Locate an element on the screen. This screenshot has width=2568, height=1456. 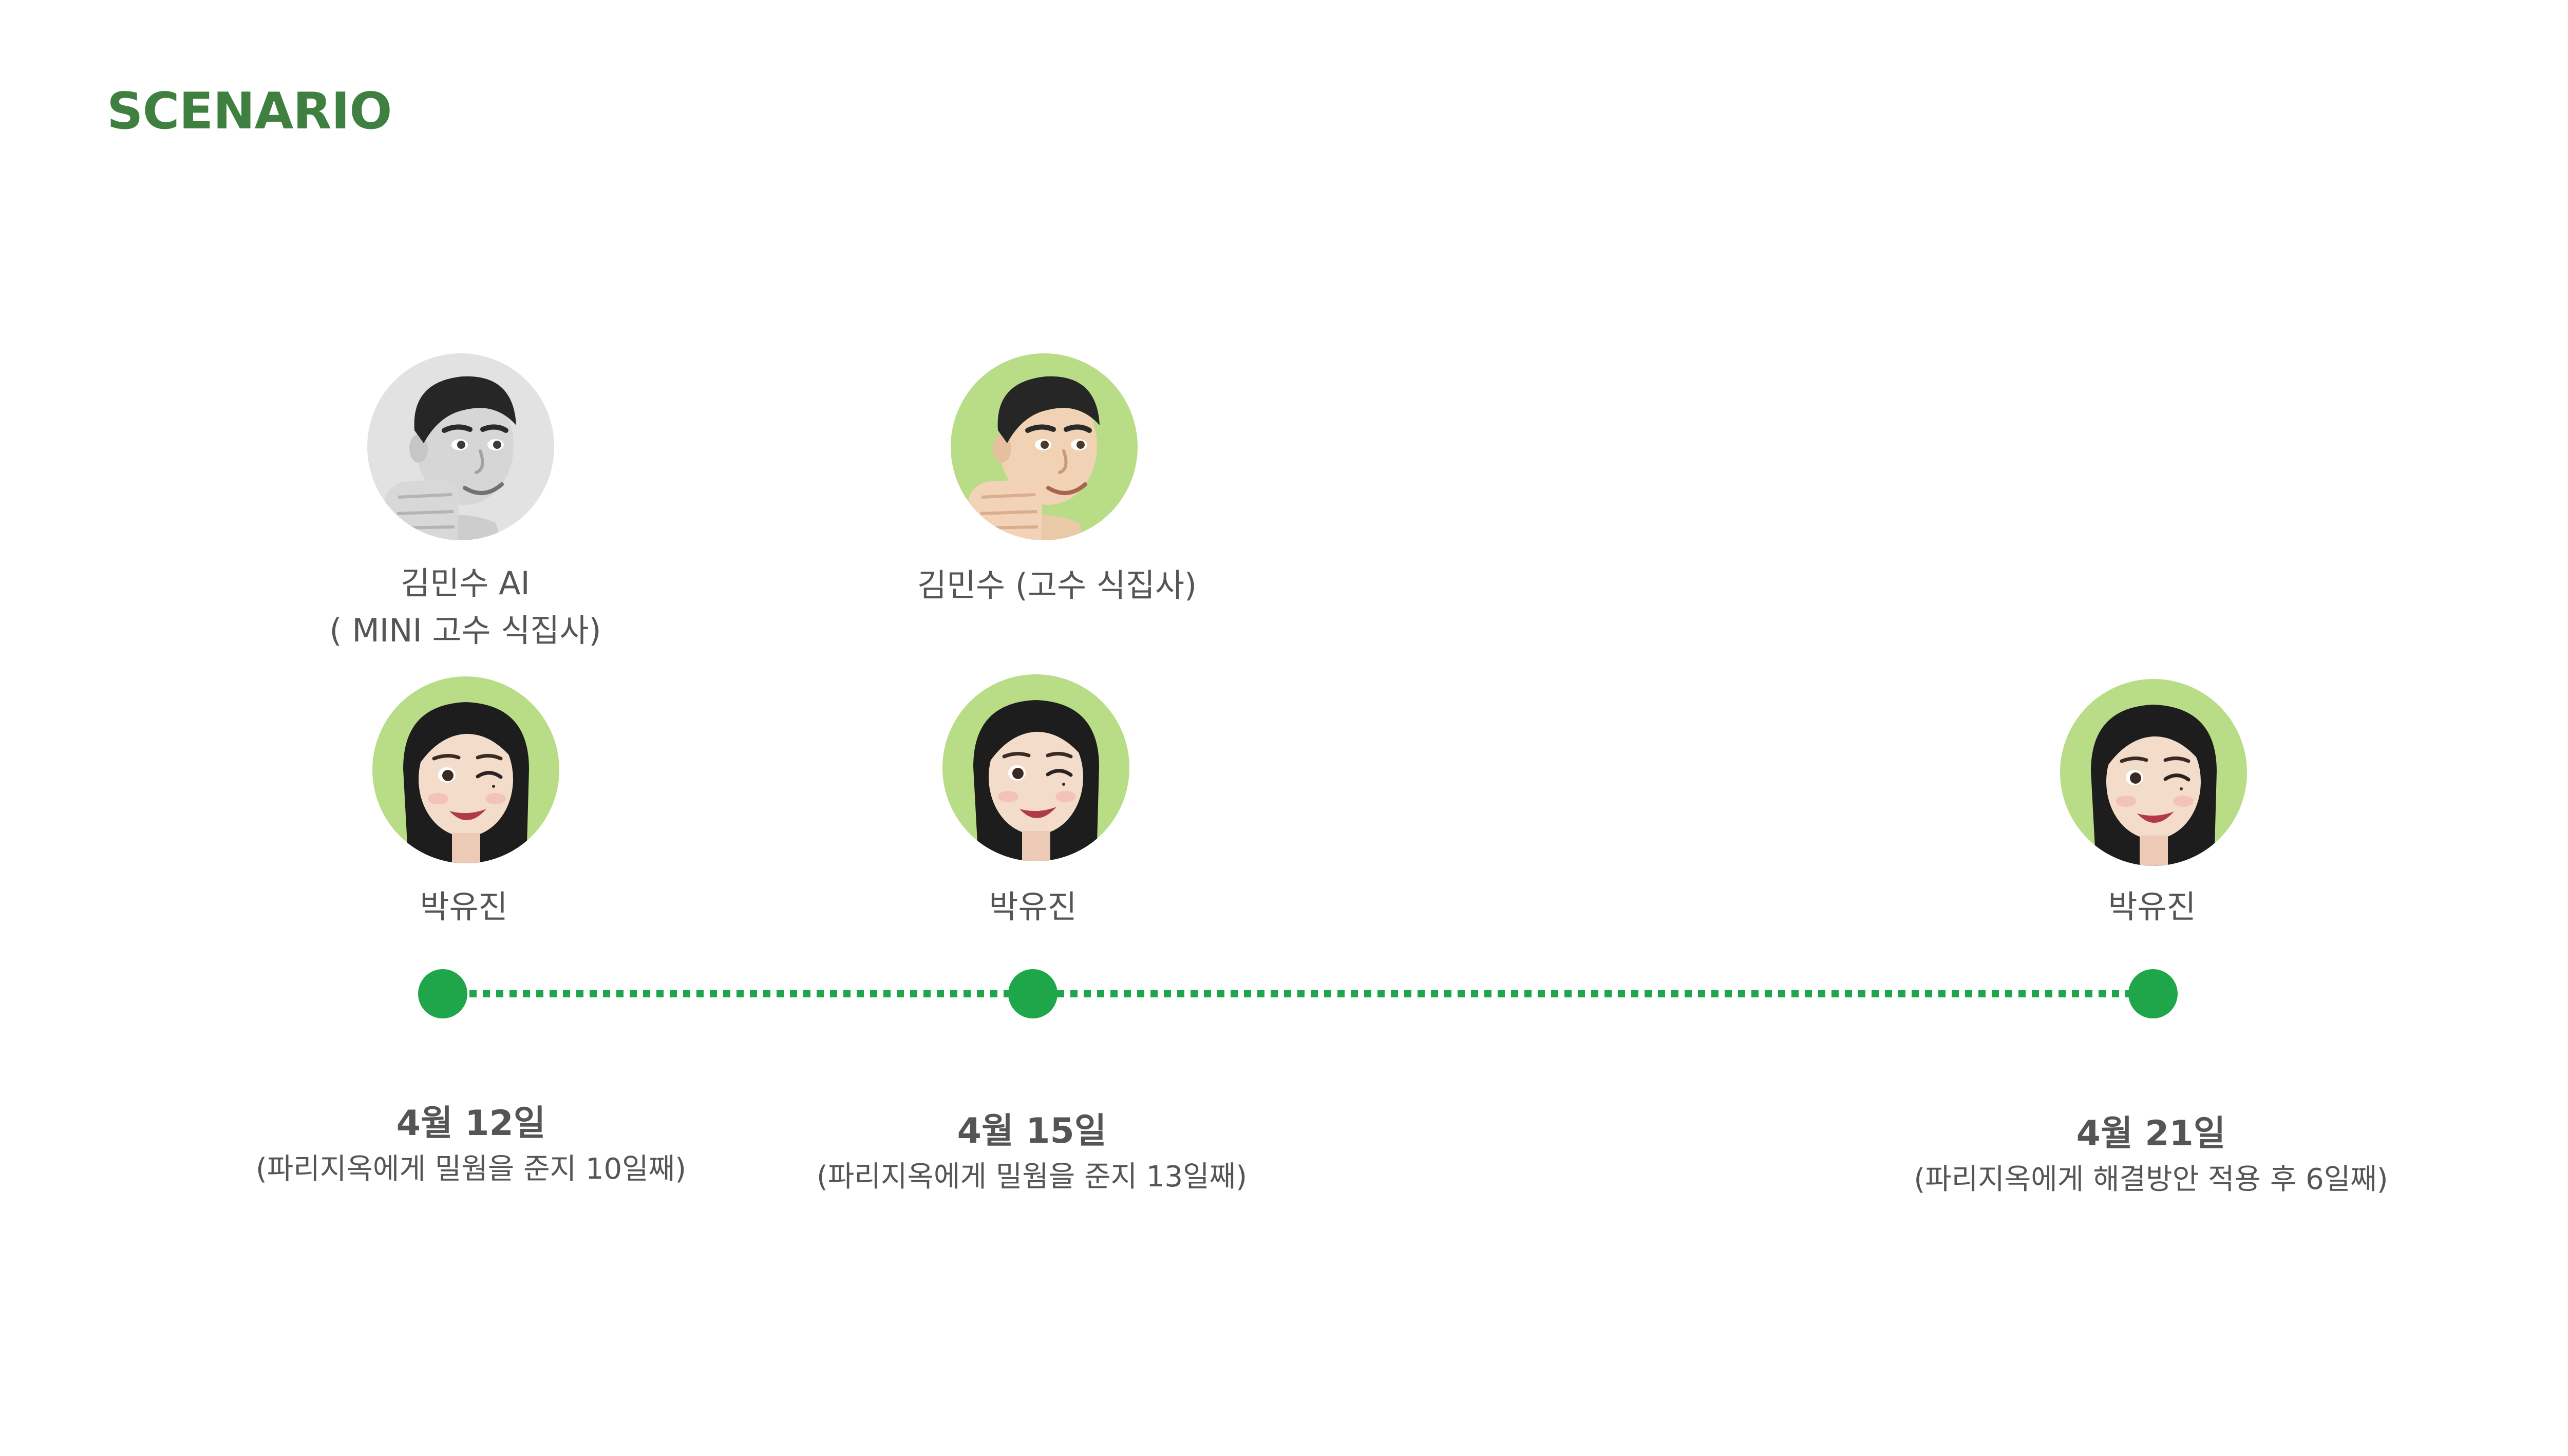
mentor-expert-avatar is located at coordinates (1044, 446).